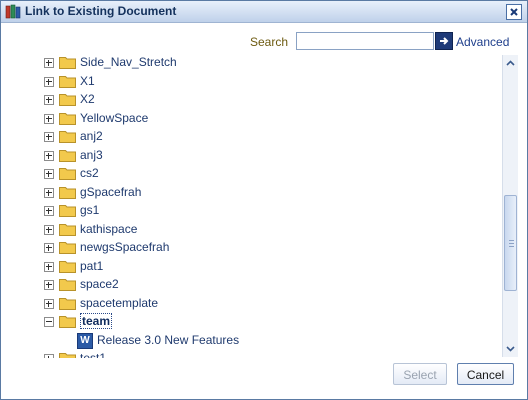 This screenshot has width=528, height=400. What do you see at coordinates (101, 11) in the screenshot?
I see `dialog-title: Link to Existing Document` at bounding box center [101, 11].